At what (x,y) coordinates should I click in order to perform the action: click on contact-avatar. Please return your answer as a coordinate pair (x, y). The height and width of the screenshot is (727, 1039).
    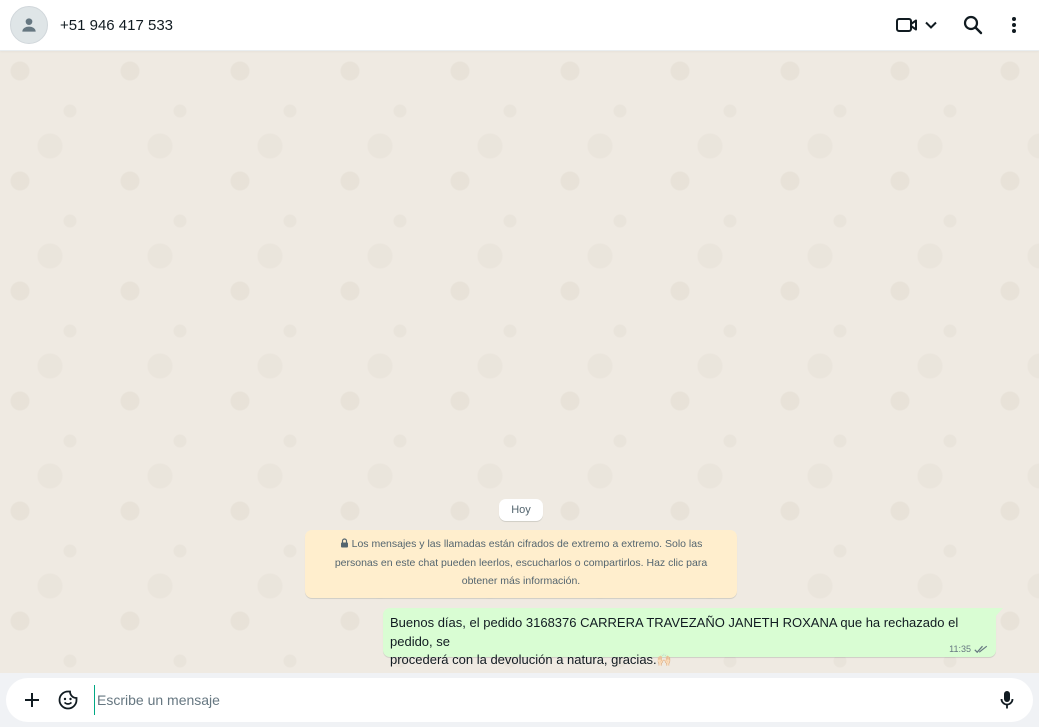
    Looking at the image, I should click on (29, 25).